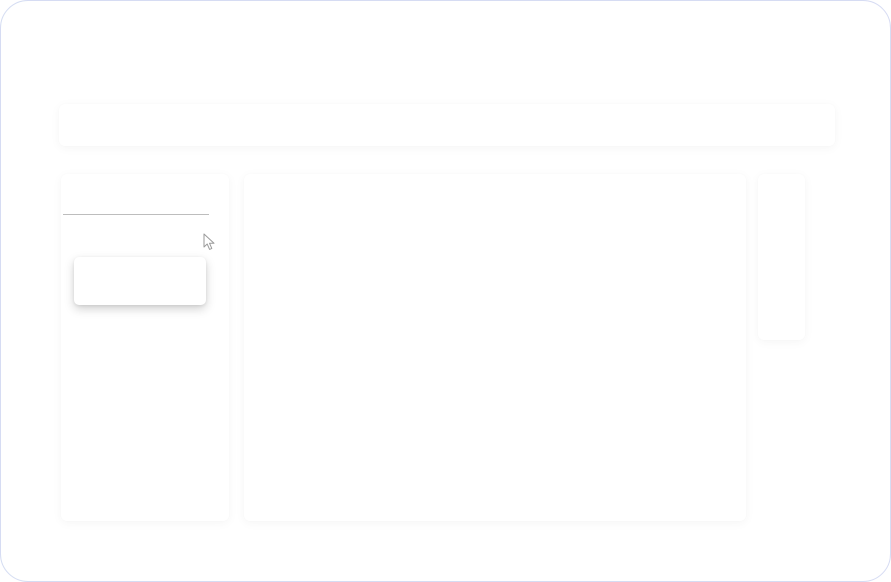 This screenshot has height=582, width=891. Describe the element at coordinates (781, 257) in the screenshot. I see `right-side-panel` at that location.